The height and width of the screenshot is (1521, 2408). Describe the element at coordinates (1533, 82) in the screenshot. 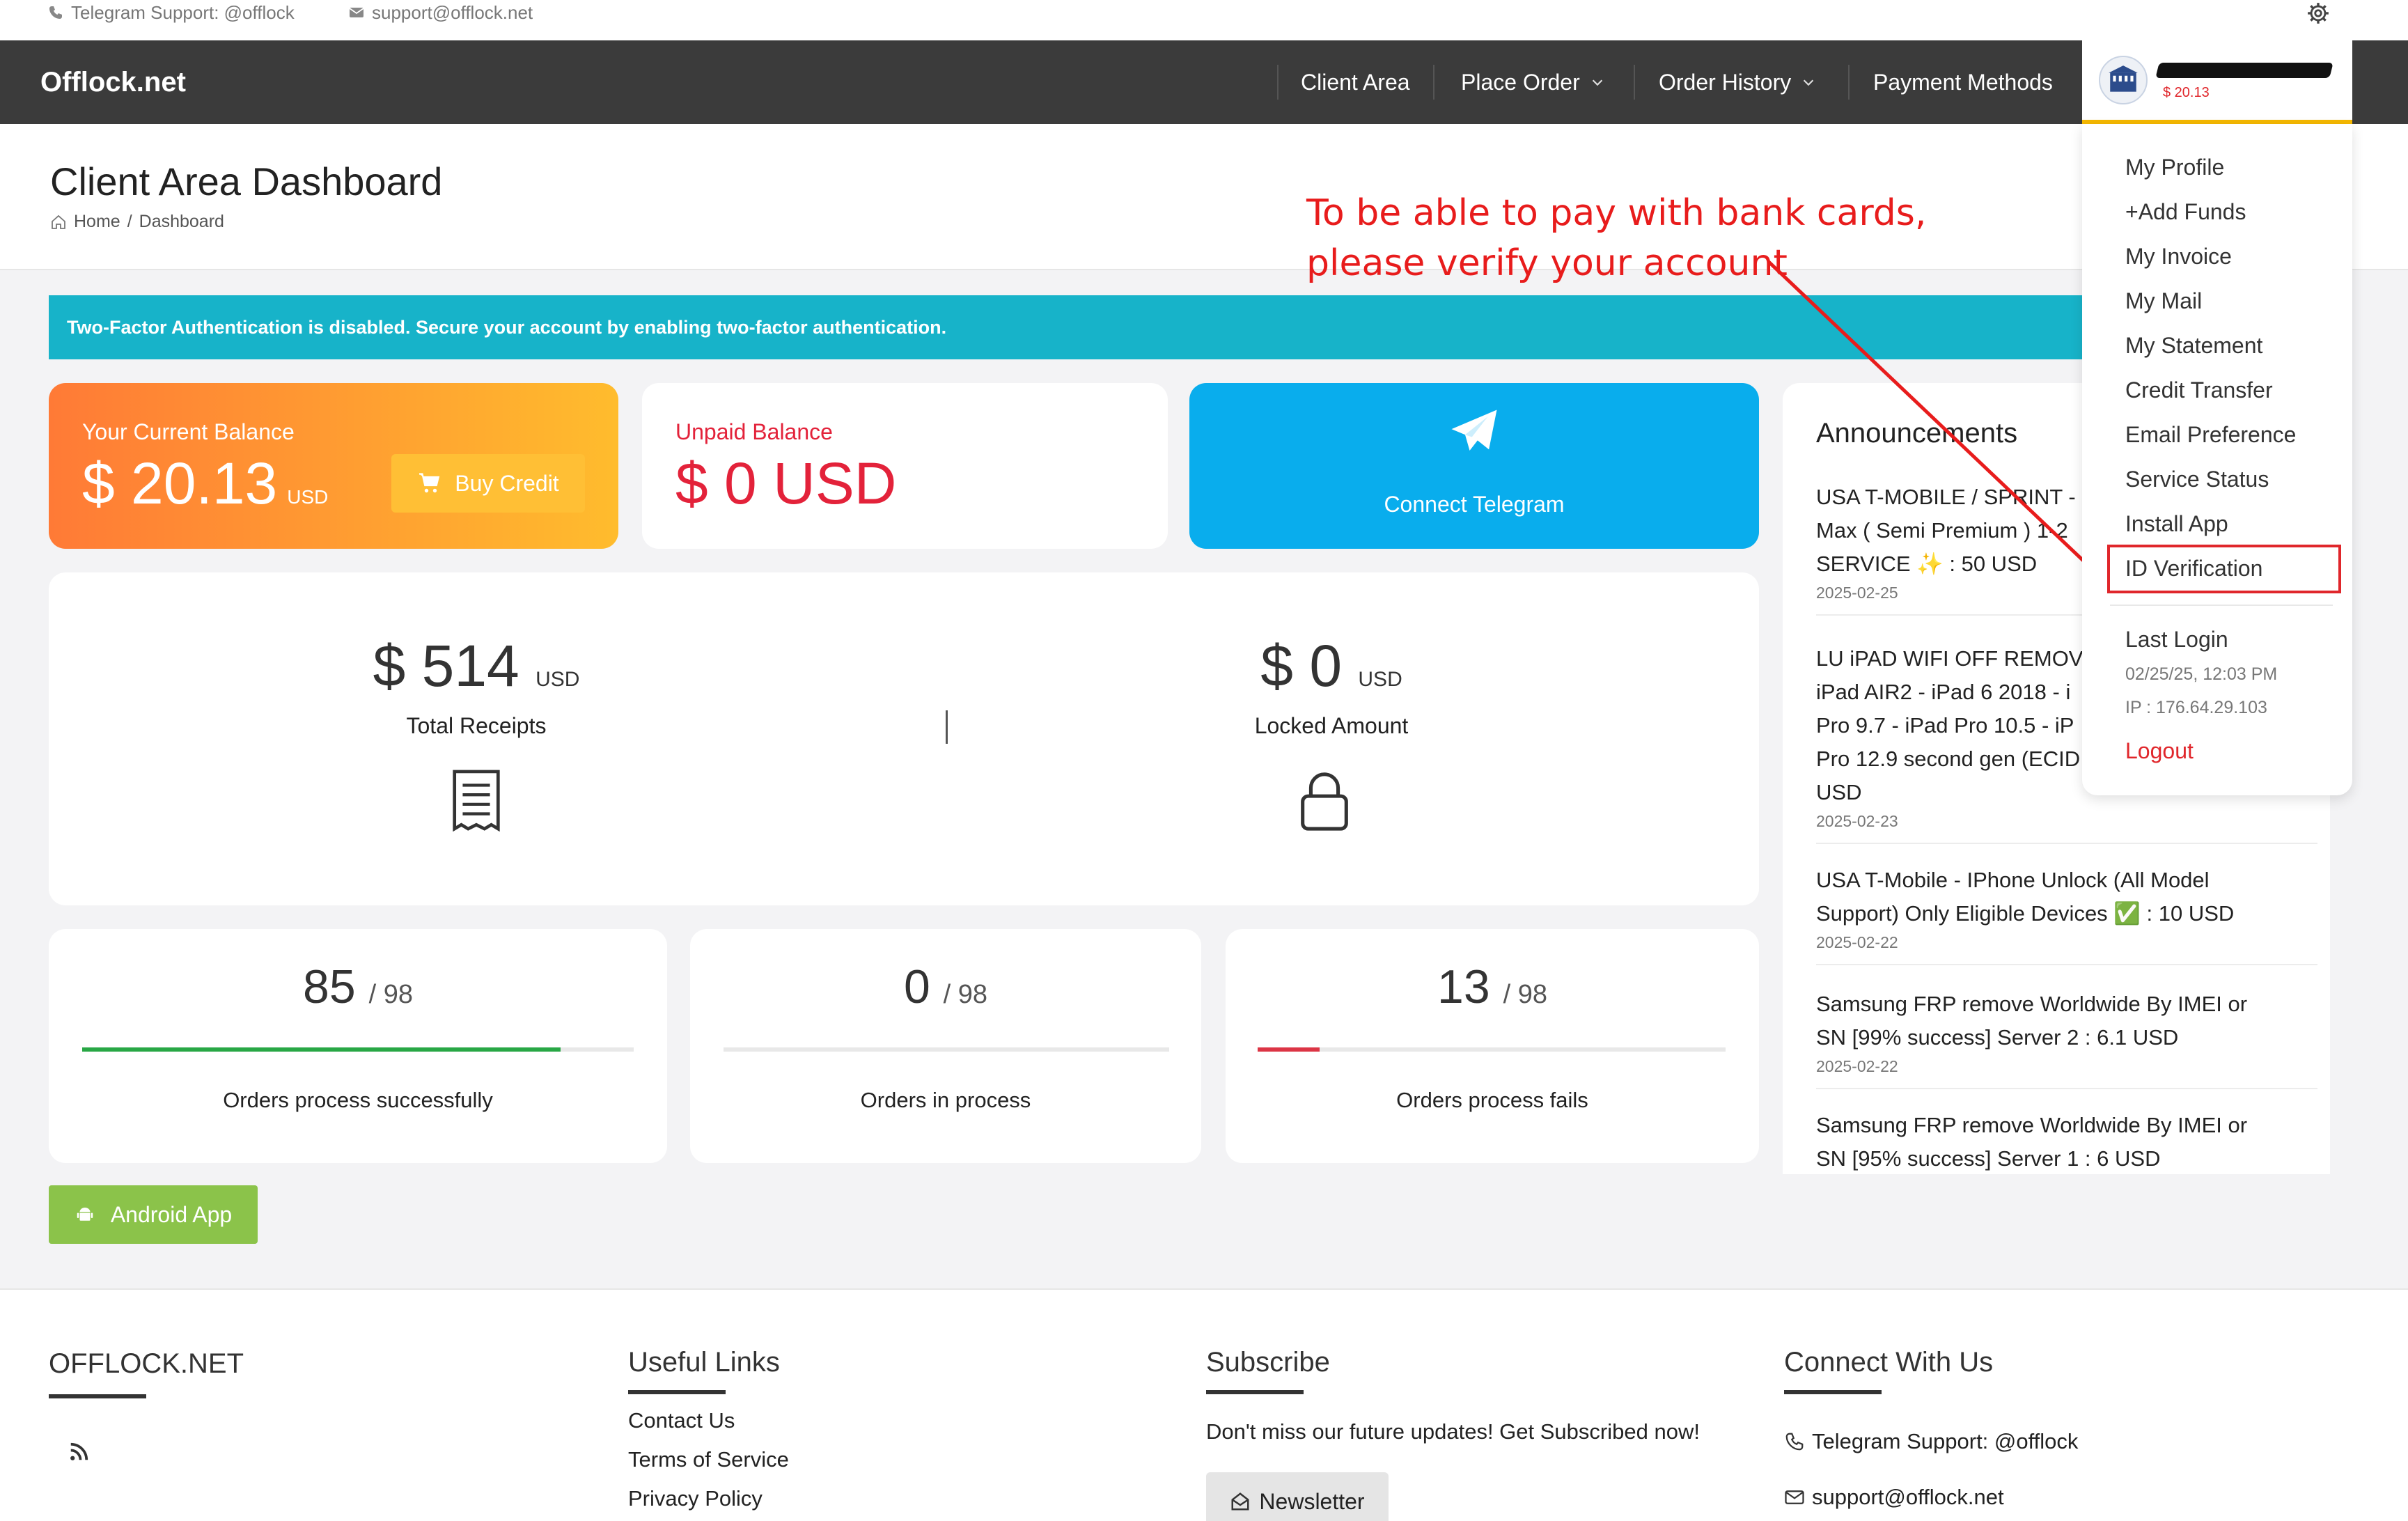

I see `nav-place-order: Place Order` at that location.